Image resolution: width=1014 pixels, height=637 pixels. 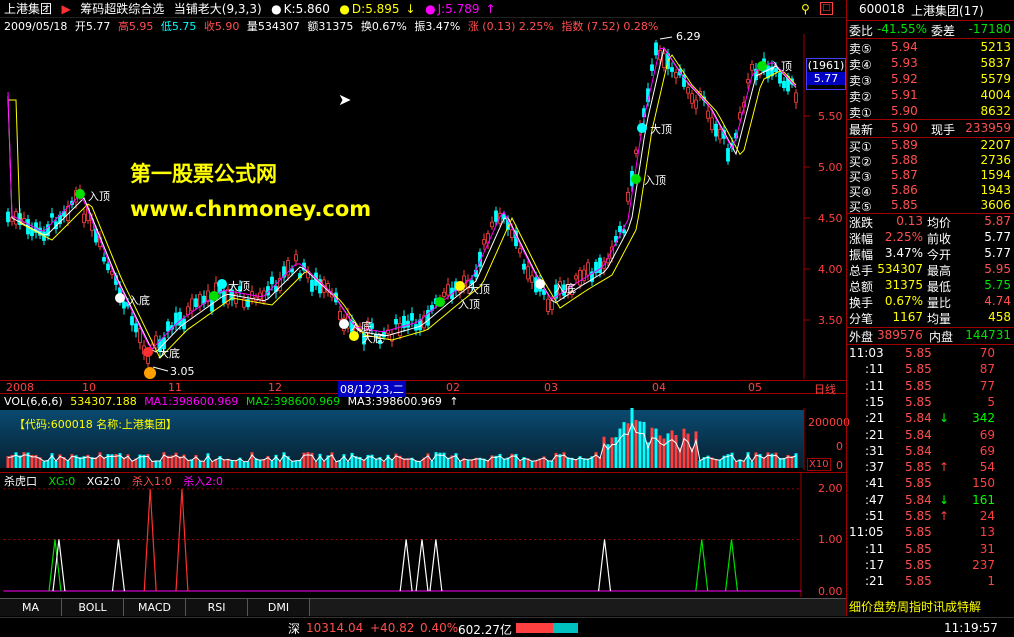 I want to click on indicator-header: 杀虎口 XG:0 XG2:0 杀入1:0 杀入2:0, so click(x=117, y=481).